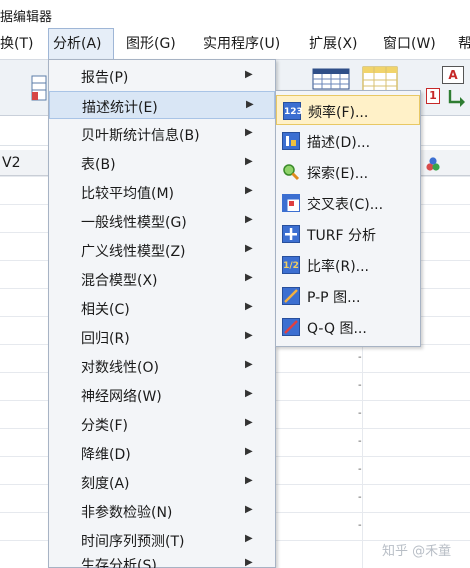 The image size is (470, 568). I want to click on menu-item-regression: 回归(R) ▶, so click(162, 337).